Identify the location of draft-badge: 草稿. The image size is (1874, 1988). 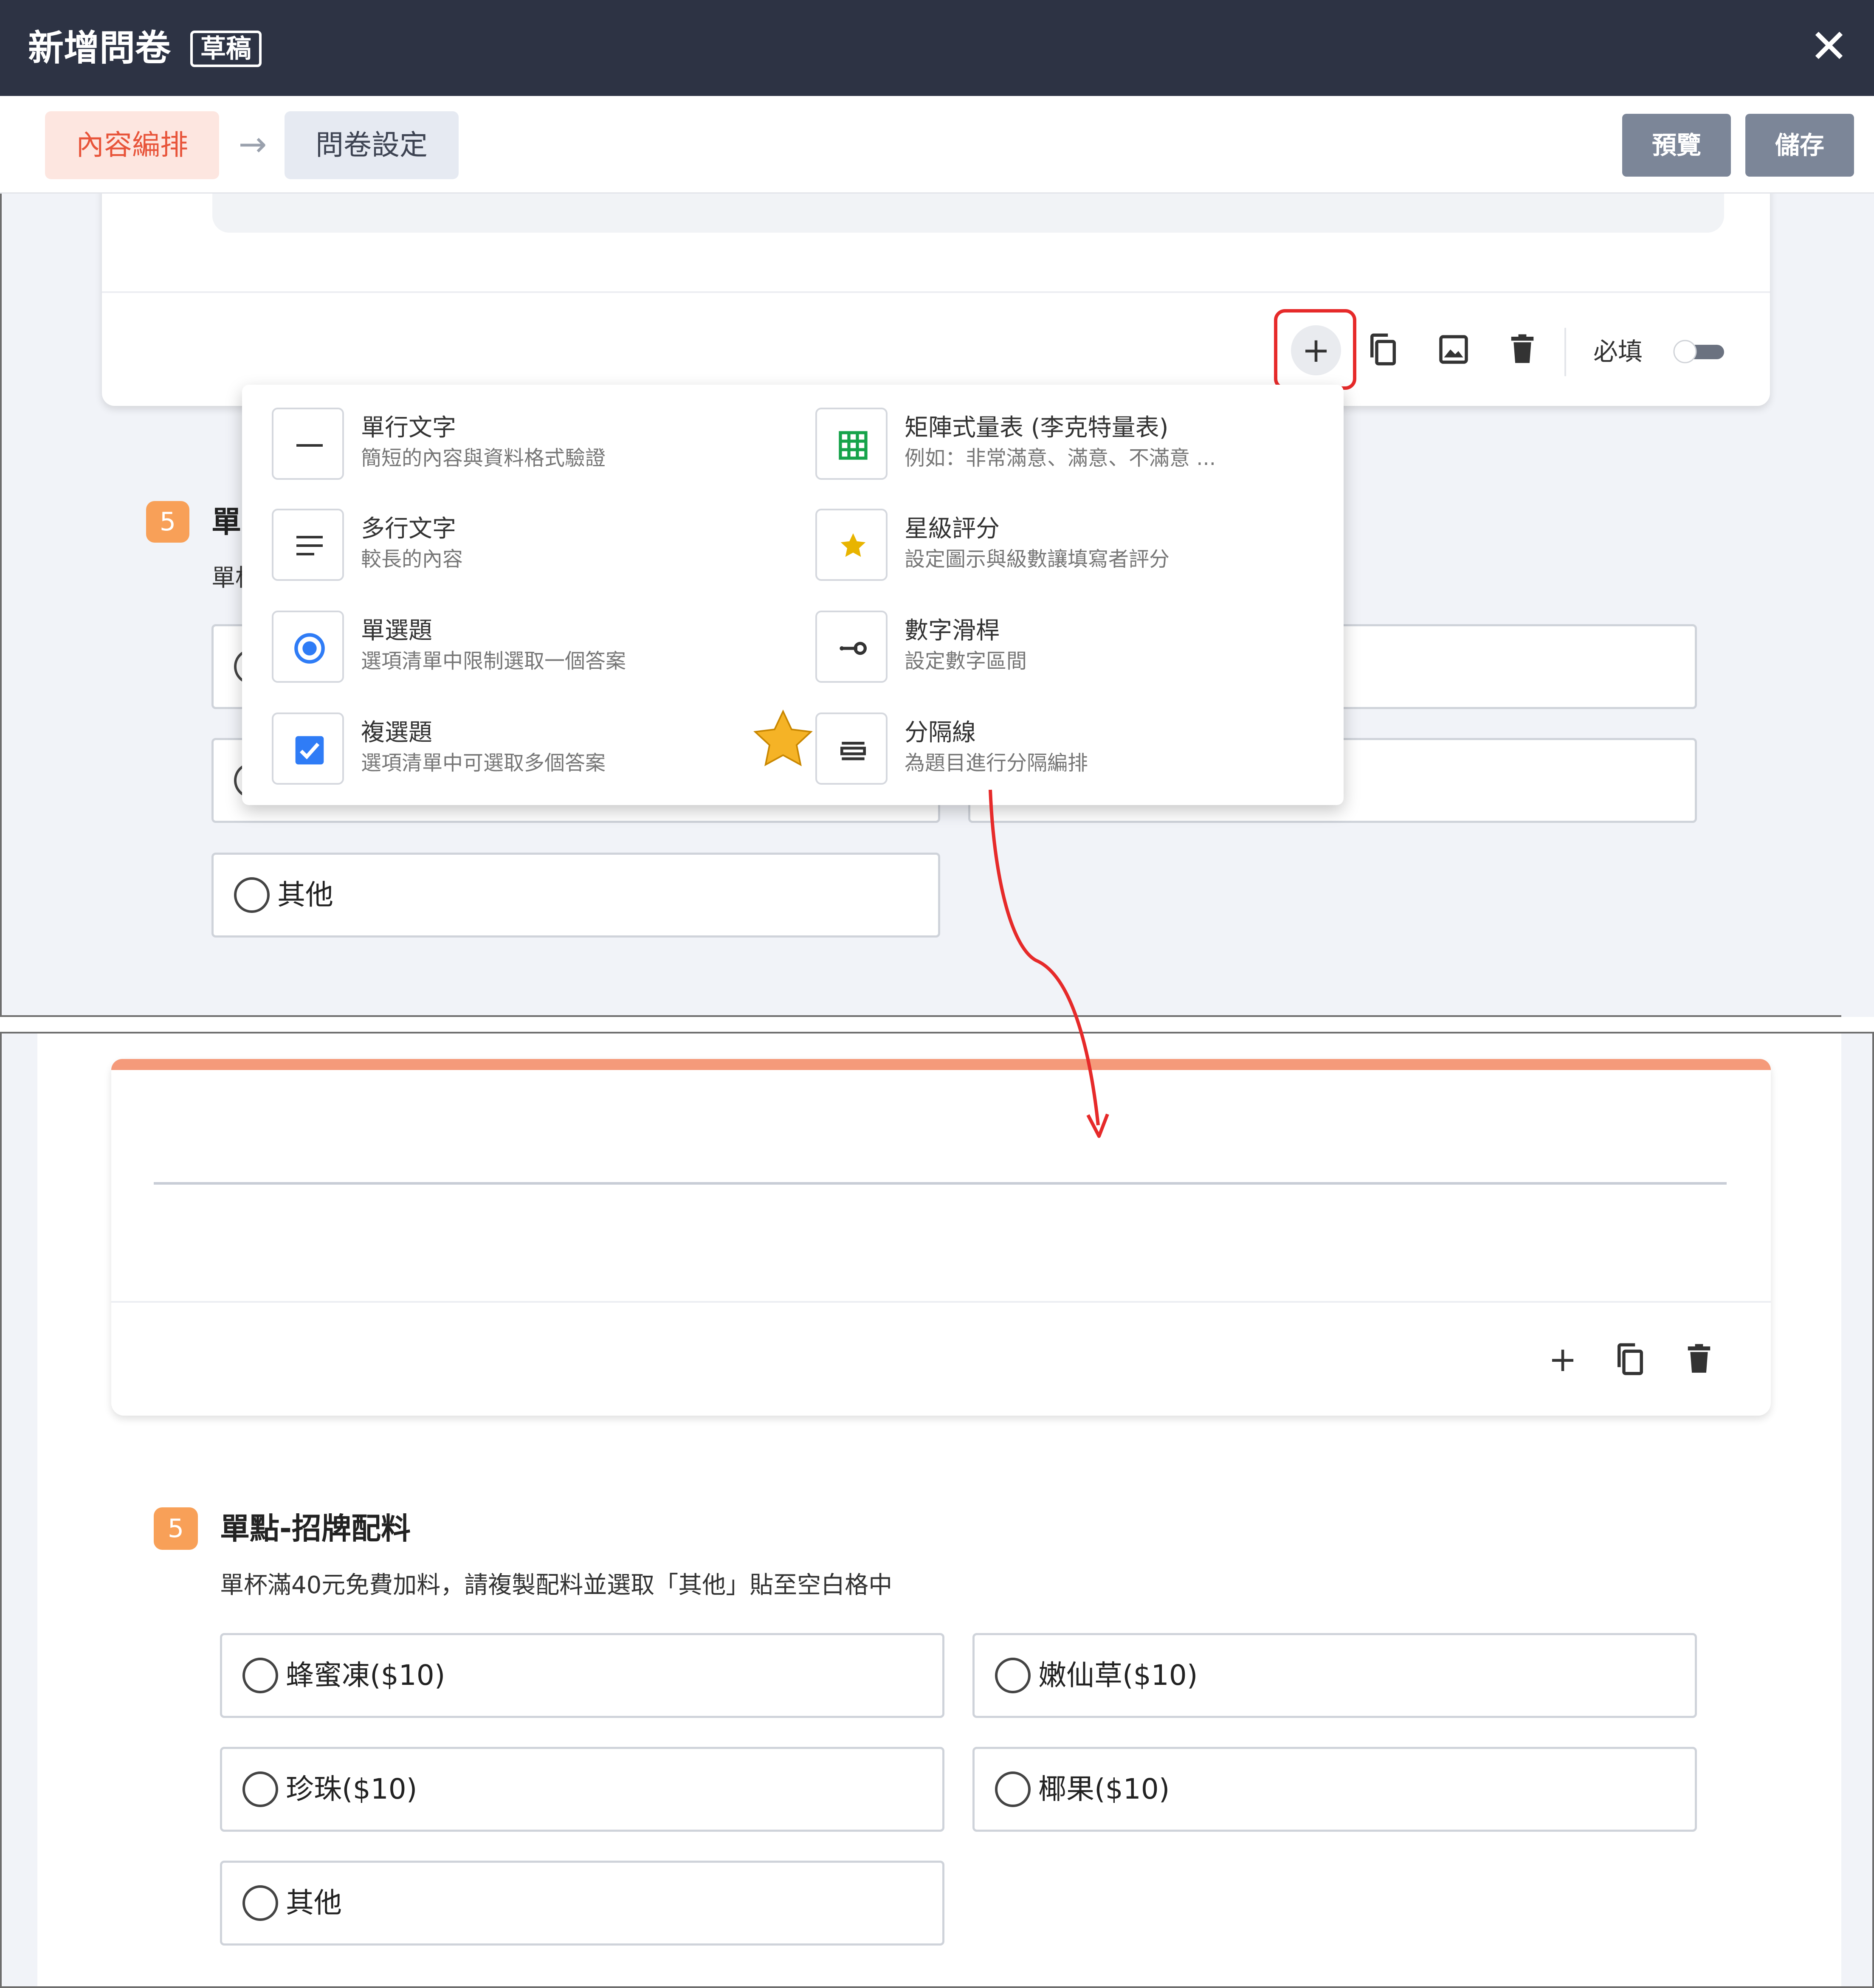
(226, 49).